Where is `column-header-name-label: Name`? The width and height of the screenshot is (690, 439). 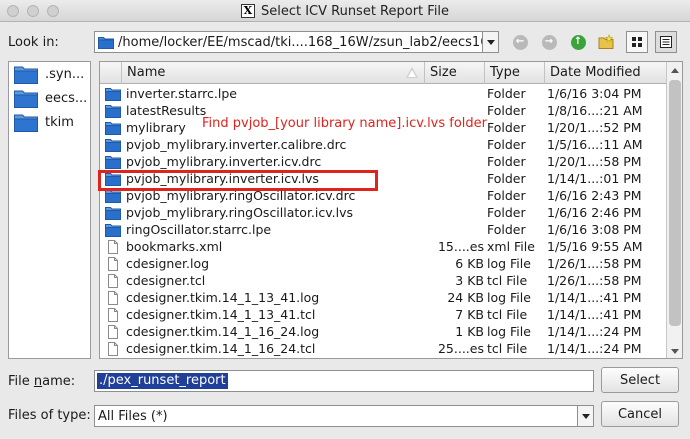 column-header-name-label: Name is located at coordinates (146, 72).